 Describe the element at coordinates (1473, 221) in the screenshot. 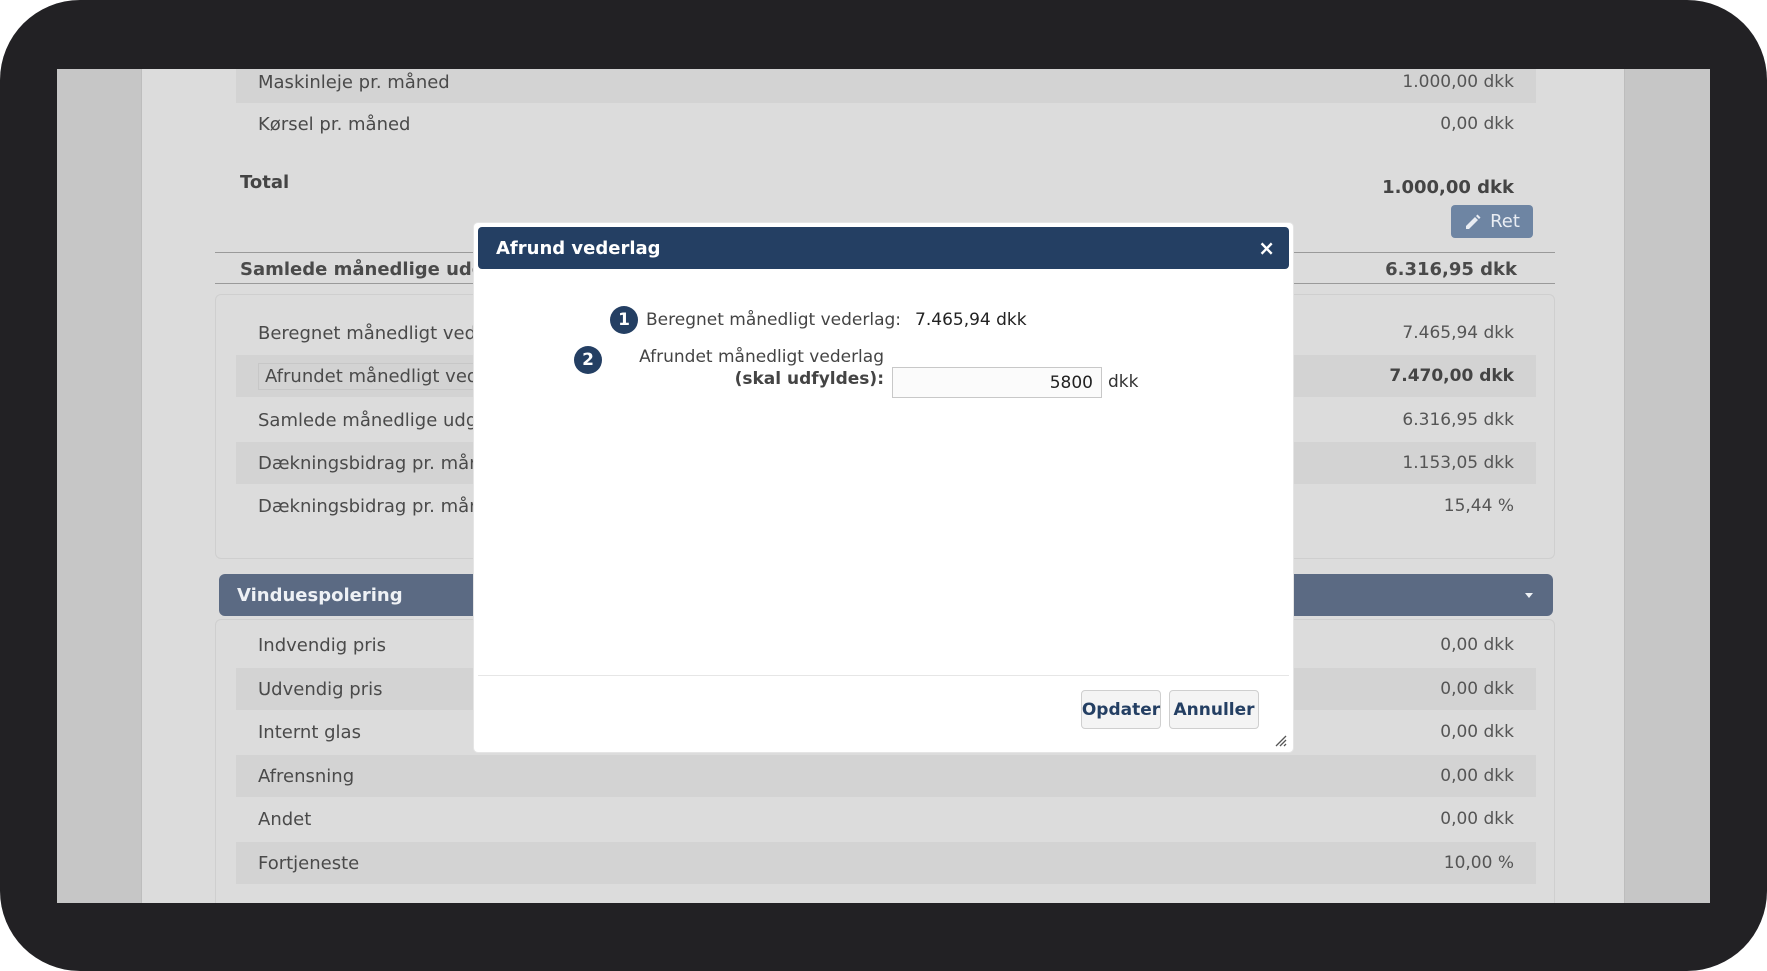

I see `pencil-icon` at that location.